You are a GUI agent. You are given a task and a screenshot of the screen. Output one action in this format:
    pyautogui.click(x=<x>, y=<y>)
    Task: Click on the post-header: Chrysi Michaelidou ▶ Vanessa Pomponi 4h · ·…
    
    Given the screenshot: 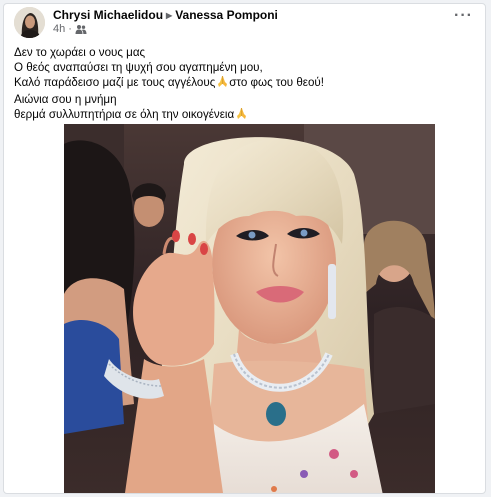 What is the action you would take?
    pyautogui.click(x=244, y=23)
    